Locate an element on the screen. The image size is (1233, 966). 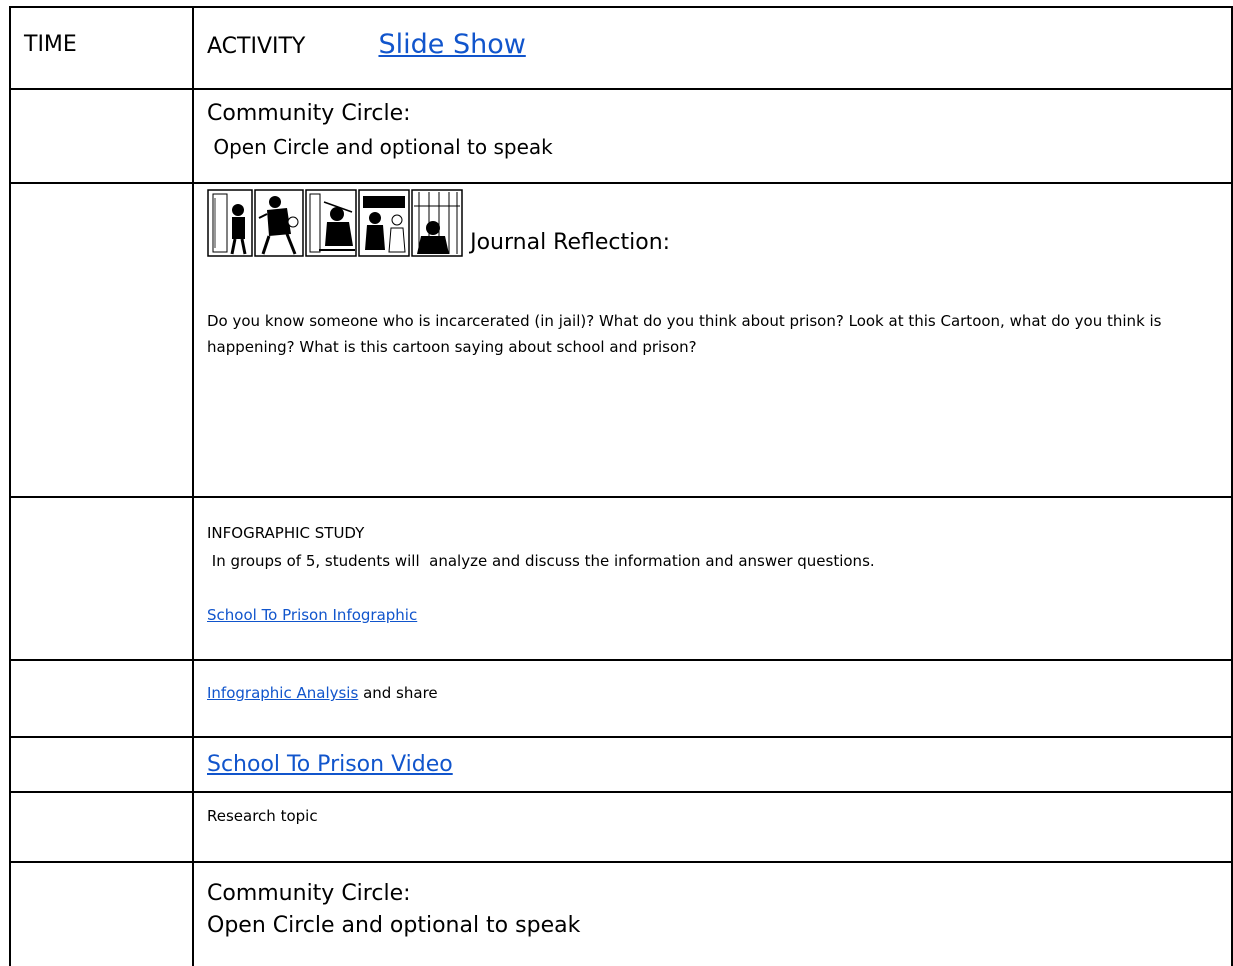
table-column-divider is located at coordinates (193, 486).